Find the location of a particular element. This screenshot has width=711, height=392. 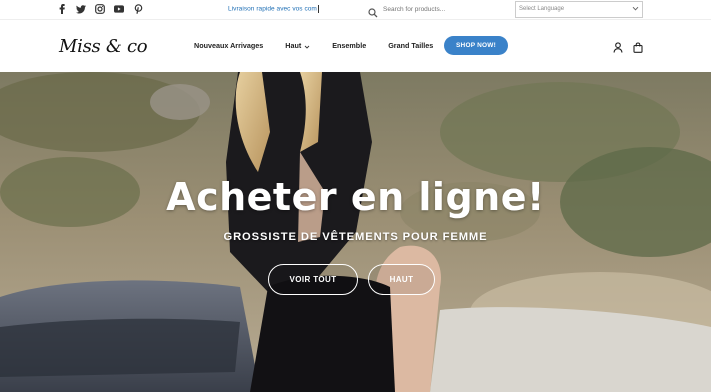

social-links is located at coordinates (100, 9).